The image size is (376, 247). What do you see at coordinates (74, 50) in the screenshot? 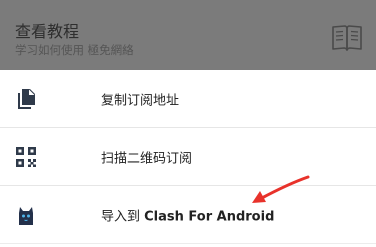
I see `header-subtitle: 学习如何使用 極免網絡` at bounding box center [74, 50].